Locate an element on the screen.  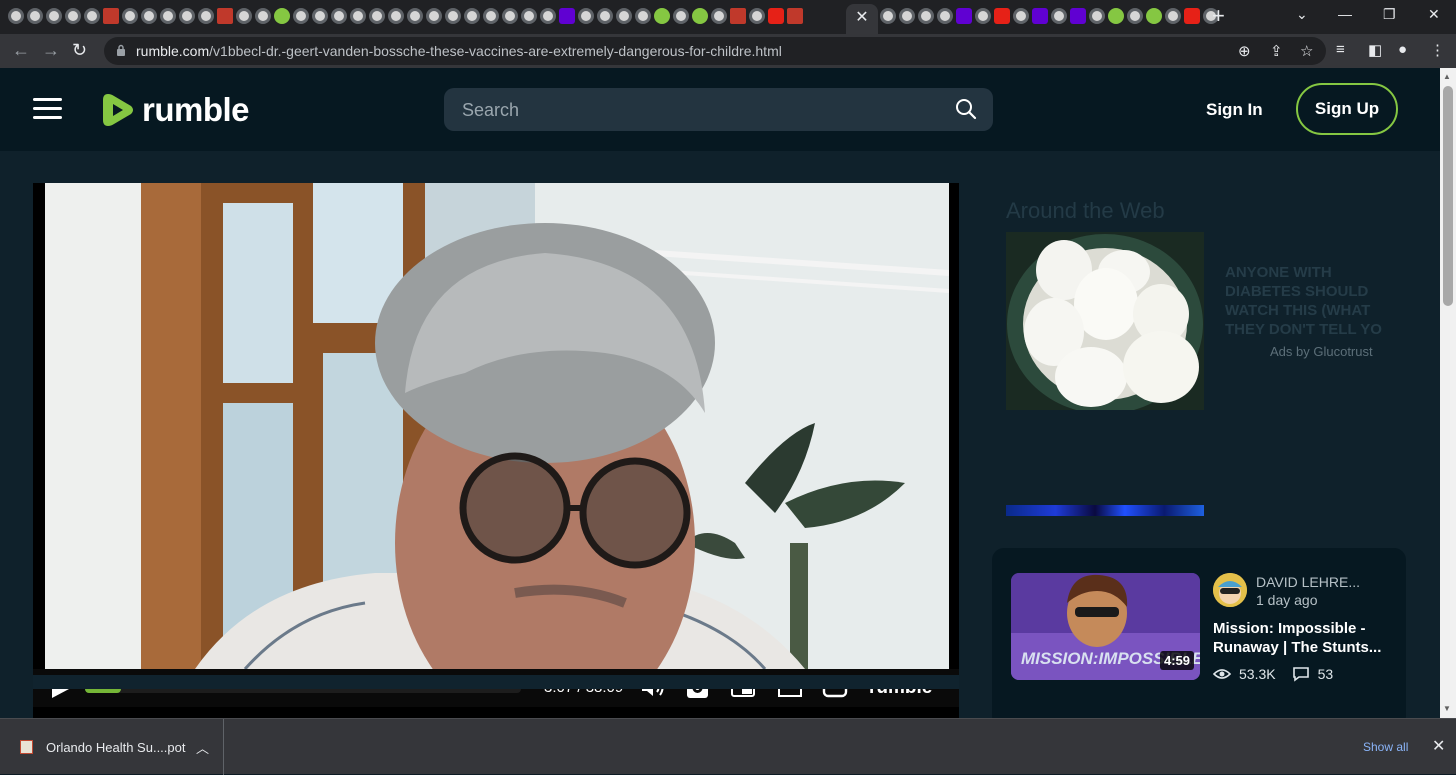
reload-icon: ↻ is located at coordinates (79, 50).